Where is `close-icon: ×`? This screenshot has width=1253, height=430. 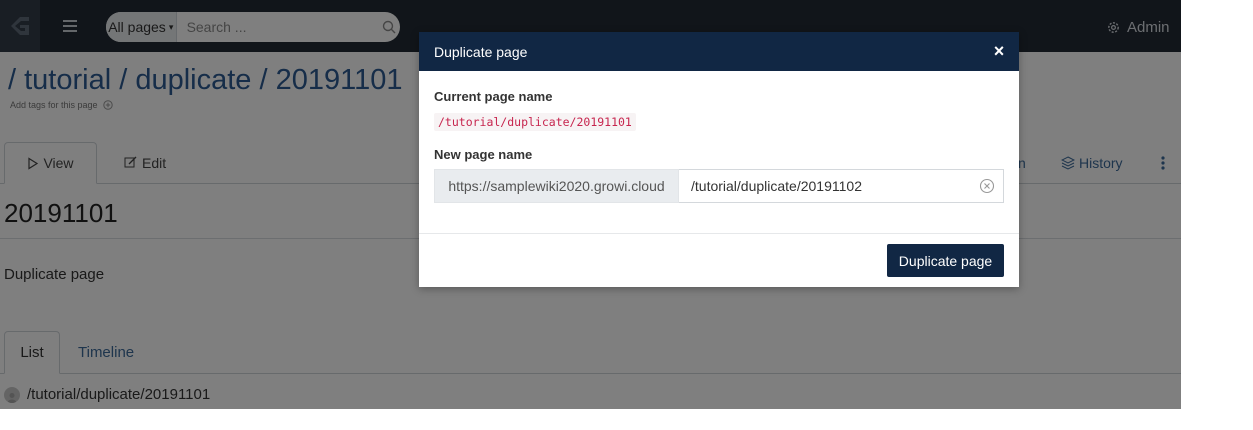
close-icon: × is located at coordinates (999, 50).